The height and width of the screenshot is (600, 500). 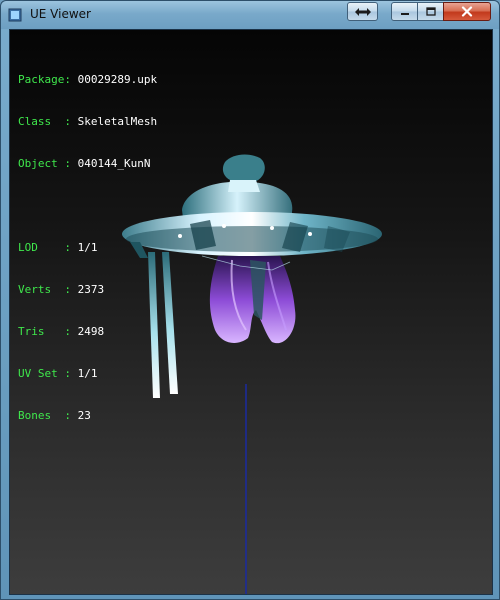 I want to click on ribbon-right, so click(x=170, y=323).